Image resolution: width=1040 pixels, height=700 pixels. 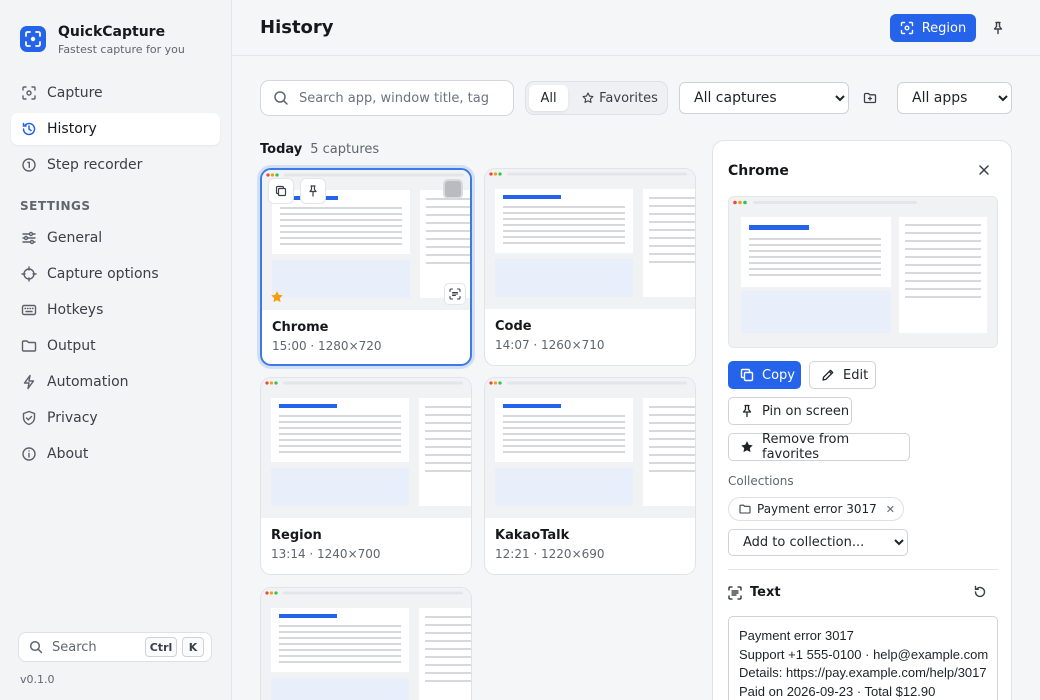 I want to click on card-pin-button, so click(x=313, y=191).